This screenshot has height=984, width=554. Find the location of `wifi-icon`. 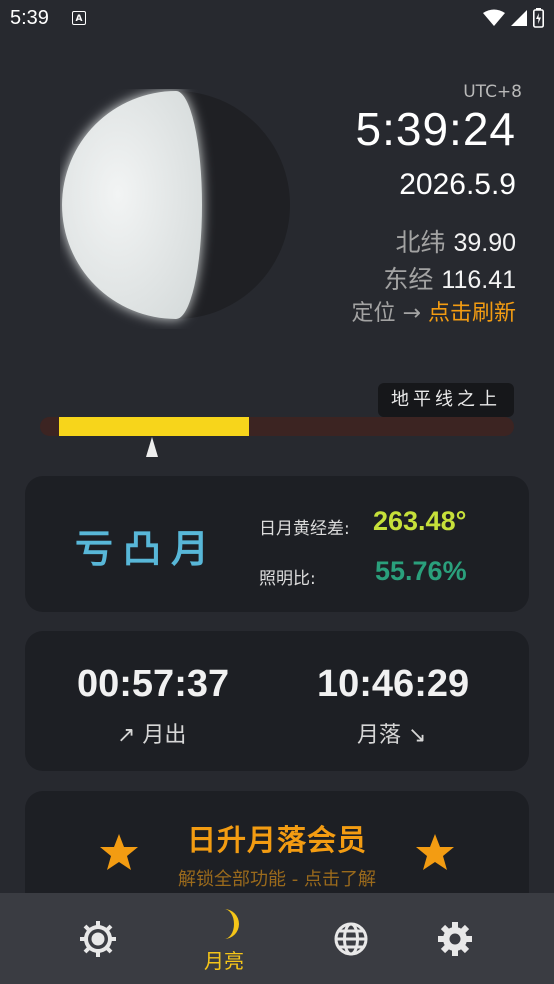

wifi-icon is located at coordinates (494, 17).